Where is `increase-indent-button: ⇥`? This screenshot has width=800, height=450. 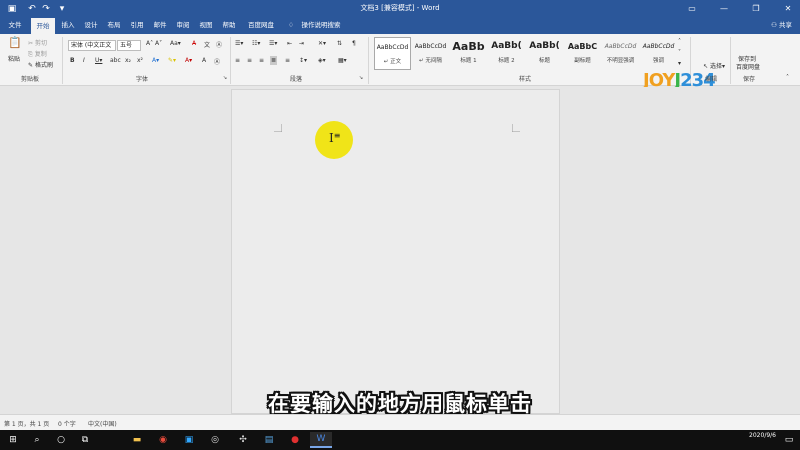
increase-indent-button: ⇥ is located at coordinates (301, 43).